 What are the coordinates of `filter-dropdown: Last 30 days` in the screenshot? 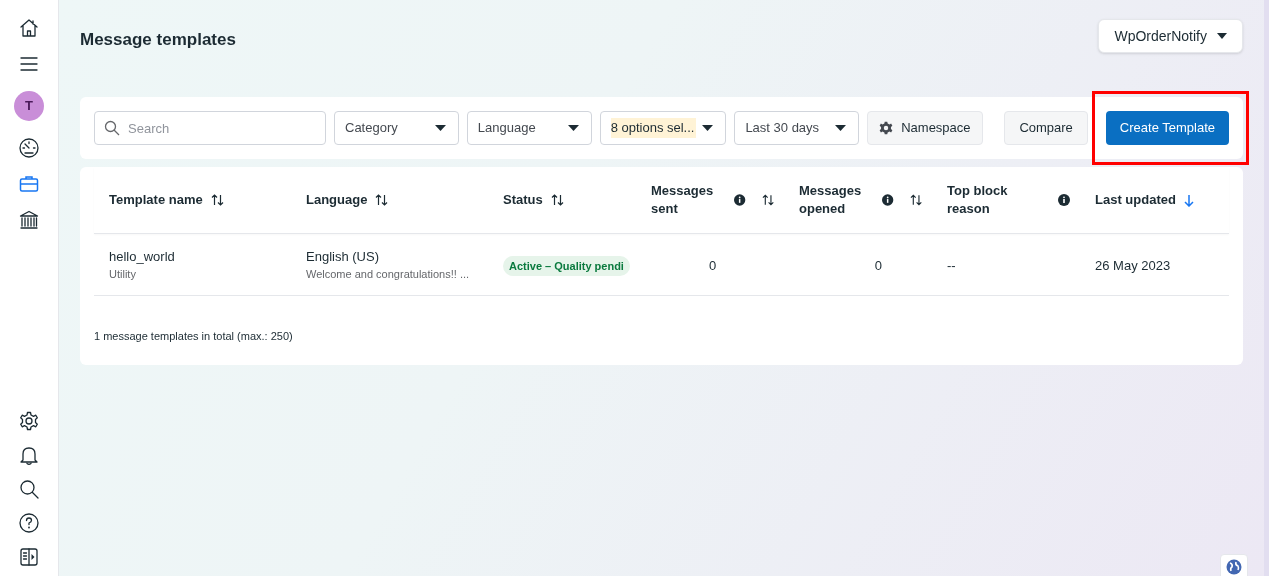 It's located at (797, 128).